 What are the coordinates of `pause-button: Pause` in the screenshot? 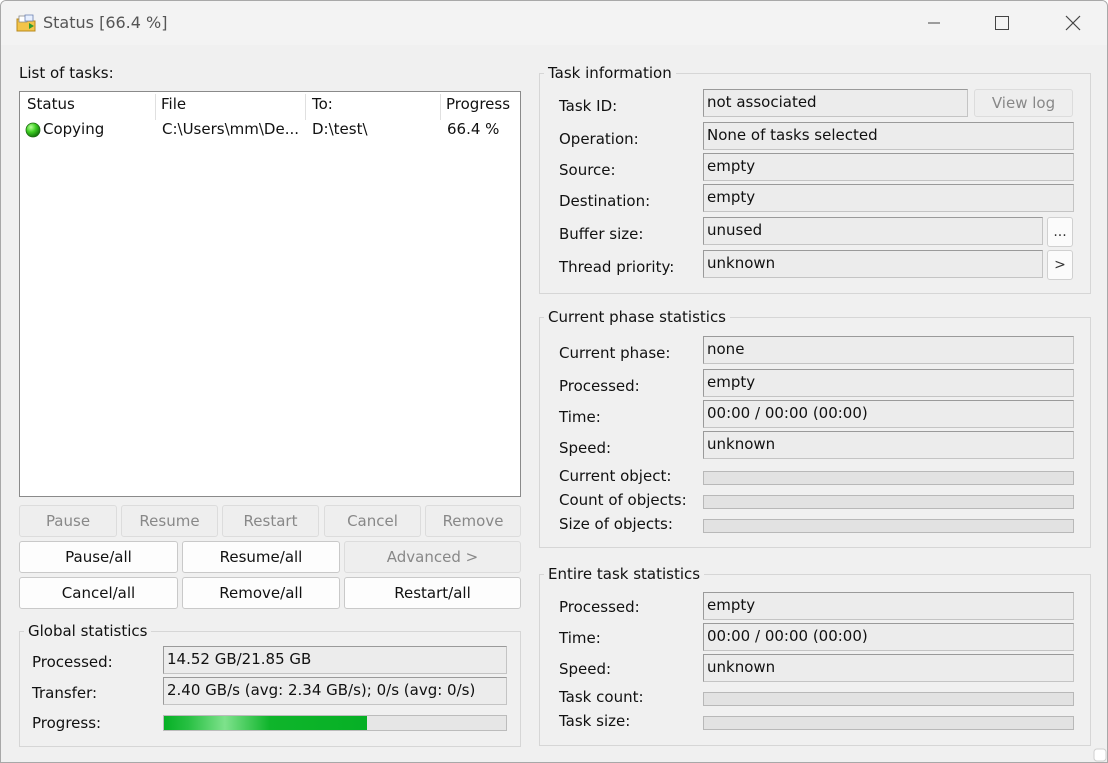 It's located at (68, 521).